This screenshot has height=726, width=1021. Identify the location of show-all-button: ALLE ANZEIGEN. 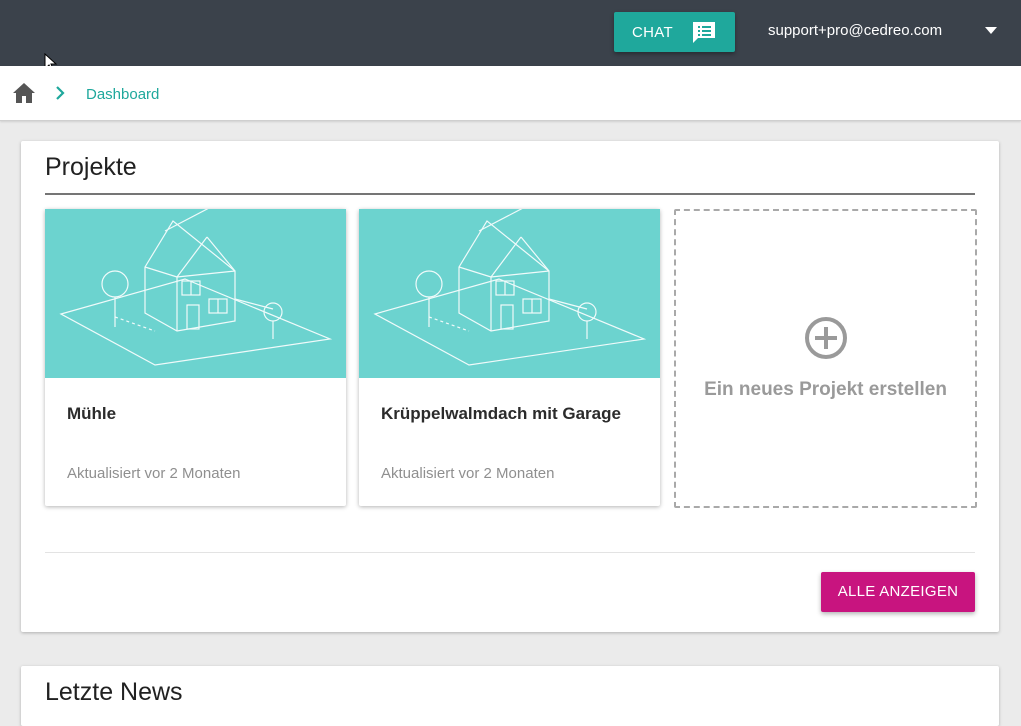
(898, 592).